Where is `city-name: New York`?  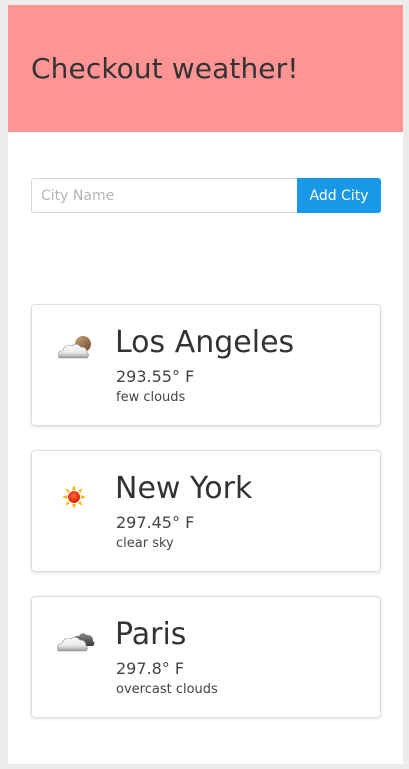
city-name: New York is located at coordinates (184, 488).